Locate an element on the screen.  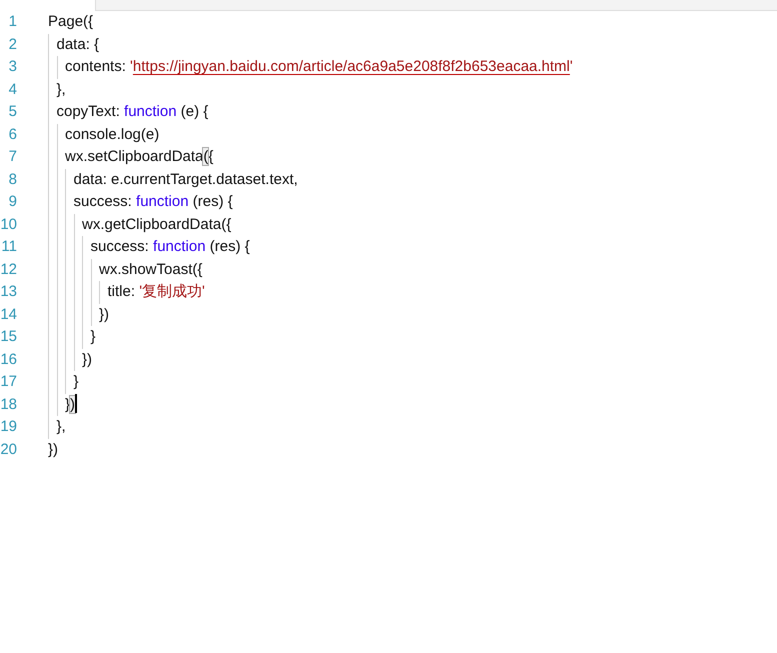
code-line: console.log(e) is located at coordinates (112, 134).